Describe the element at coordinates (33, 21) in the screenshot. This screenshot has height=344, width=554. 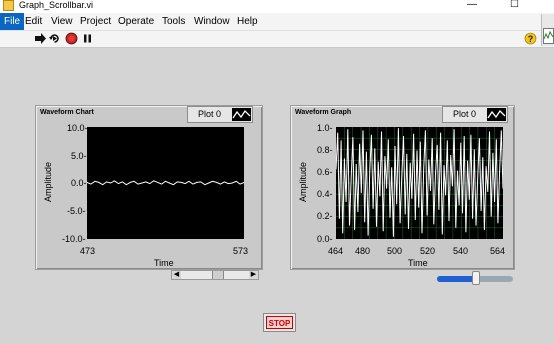
I see `menu-edit: Edit` at that location.